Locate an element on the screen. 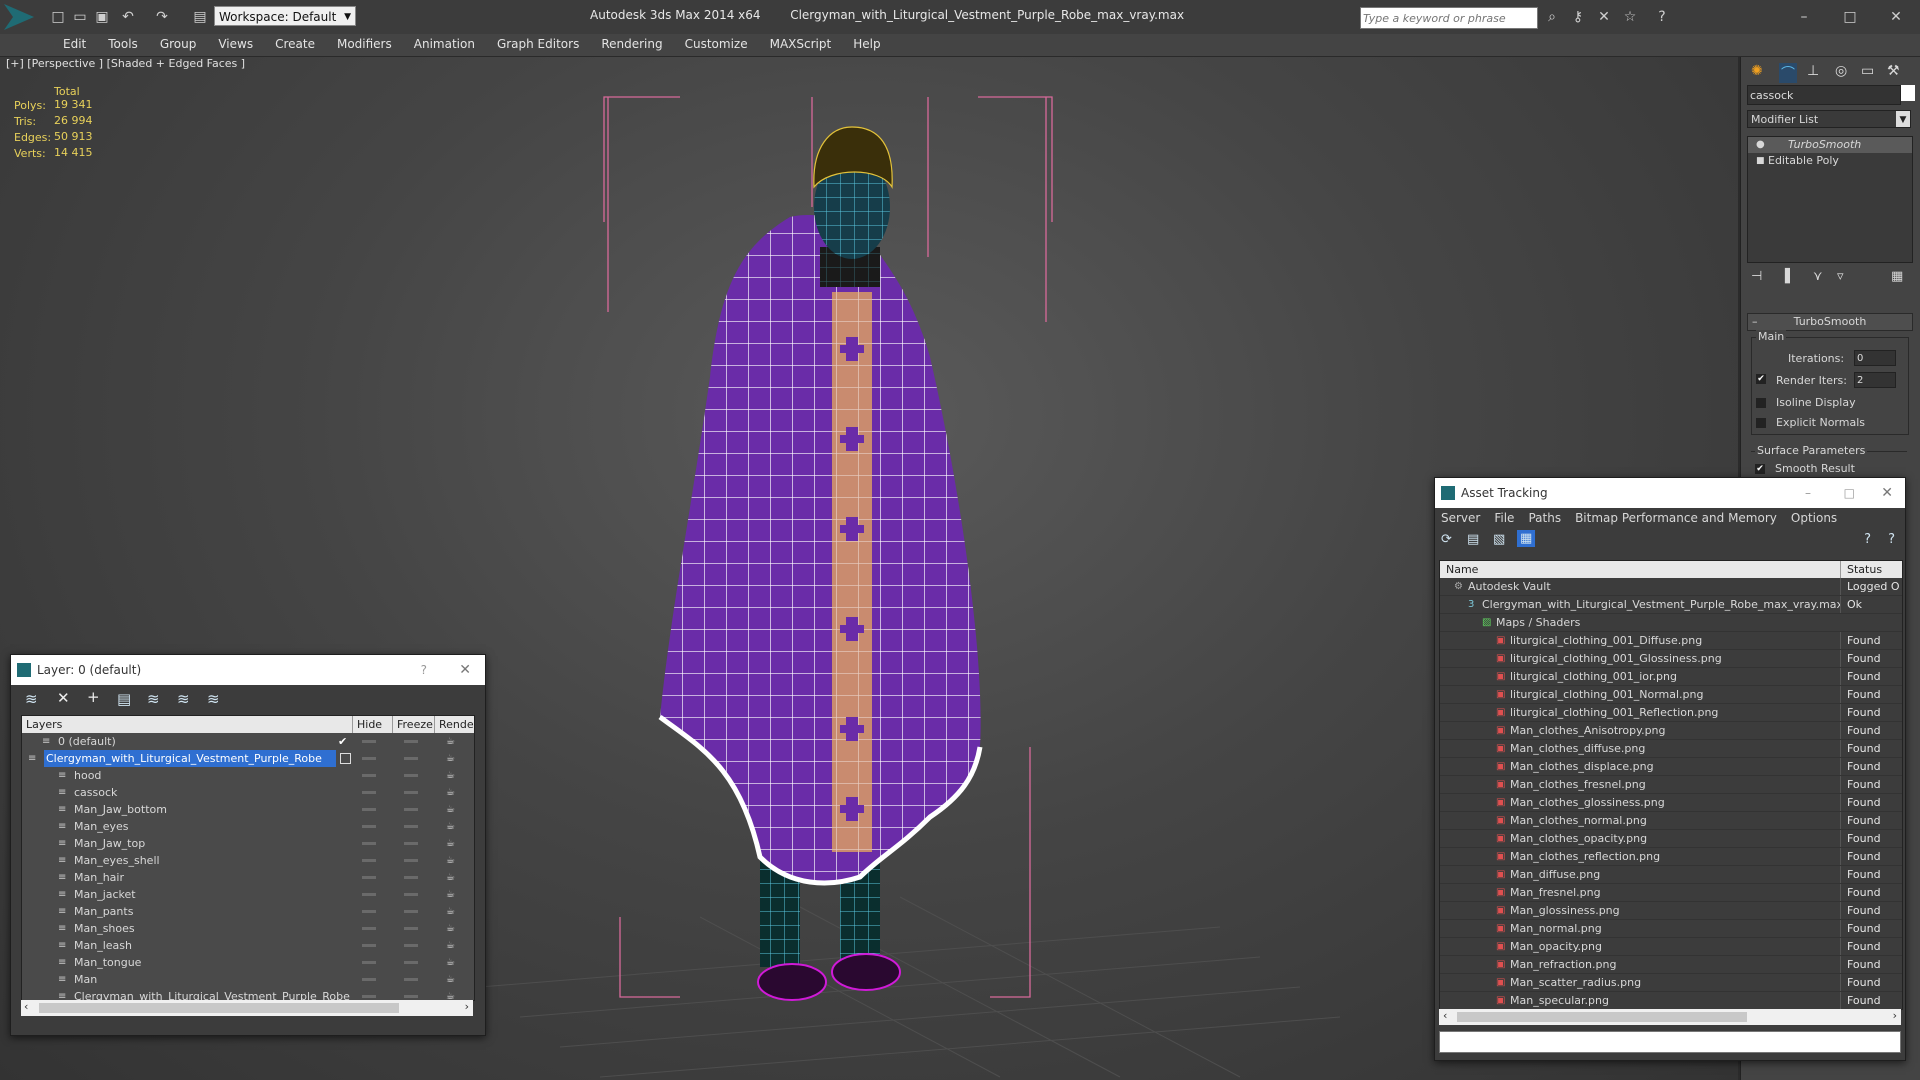 The image size is (1920, 1080). delete-layer-icon: ✕ is located at coordinates (63, 698).